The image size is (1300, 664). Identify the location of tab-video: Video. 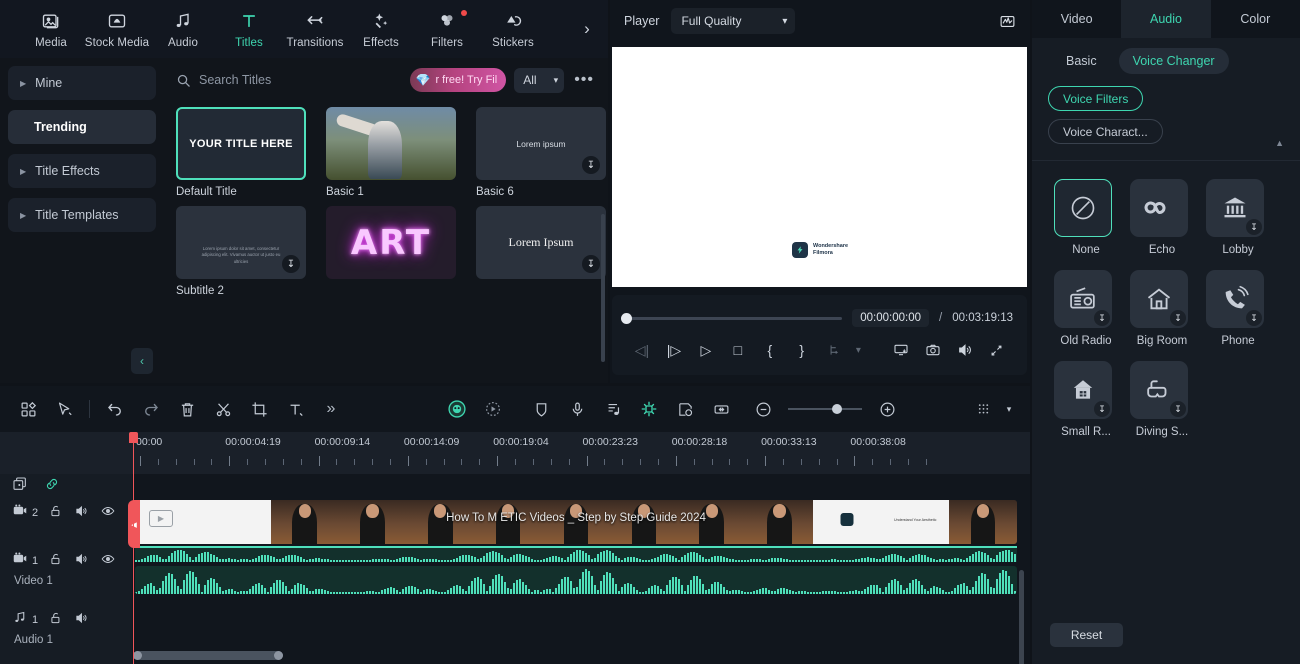
(1076, 19).